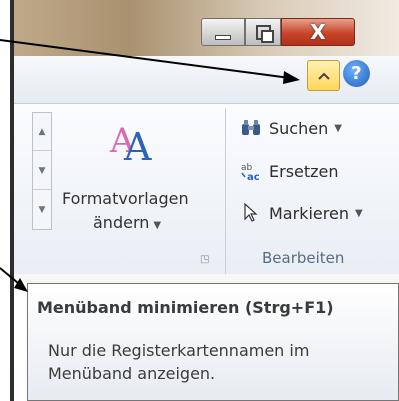 This screenshot has width=399, height=401. I want to click on close-icon: X, so click(318, 32).